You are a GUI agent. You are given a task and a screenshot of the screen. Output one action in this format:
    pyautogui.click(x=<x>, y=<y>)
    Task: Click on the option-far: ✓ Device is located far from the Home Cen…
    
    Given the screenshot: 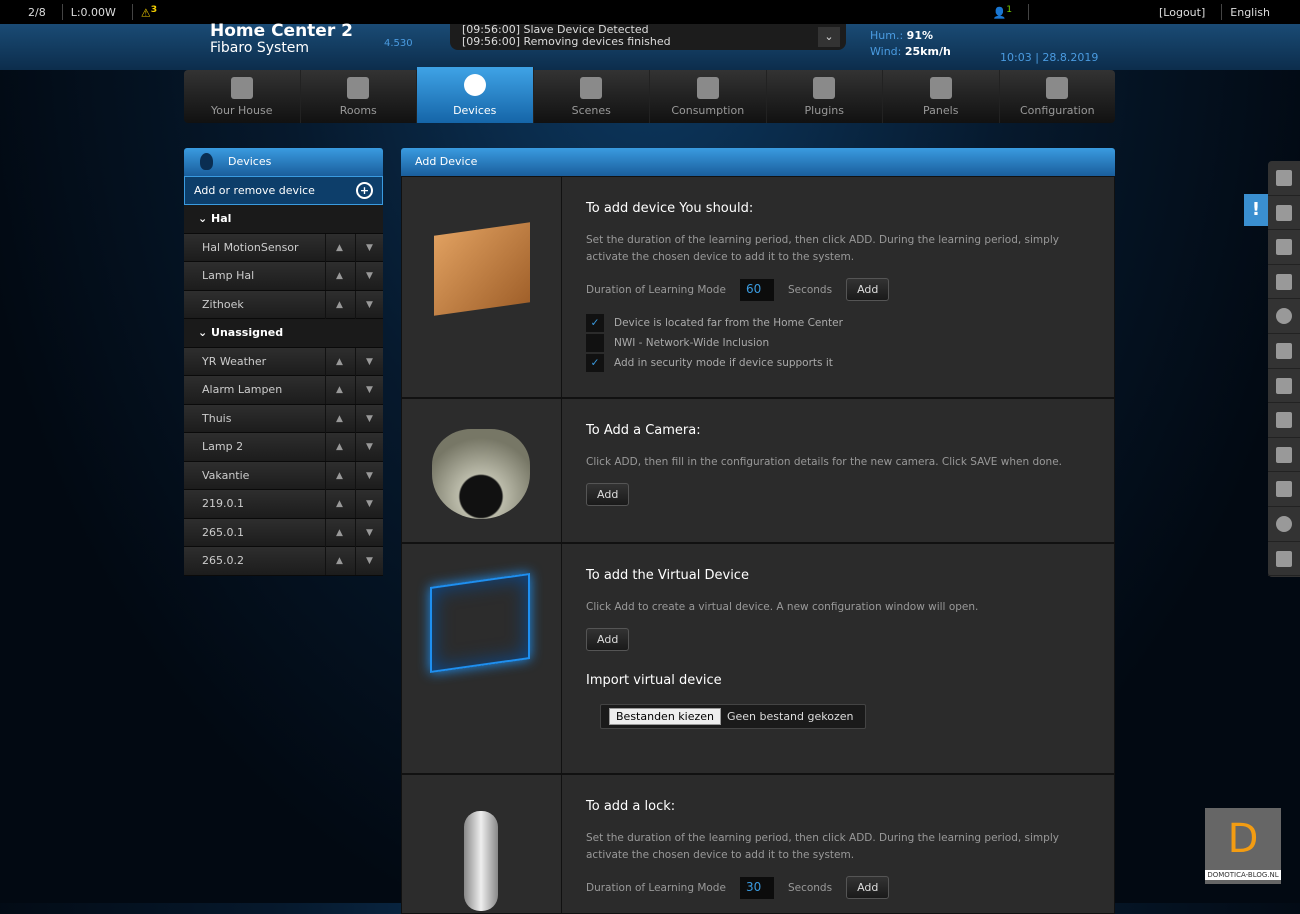 What is the action you would take?
    pyautogui.click(x=838, y=323)
    